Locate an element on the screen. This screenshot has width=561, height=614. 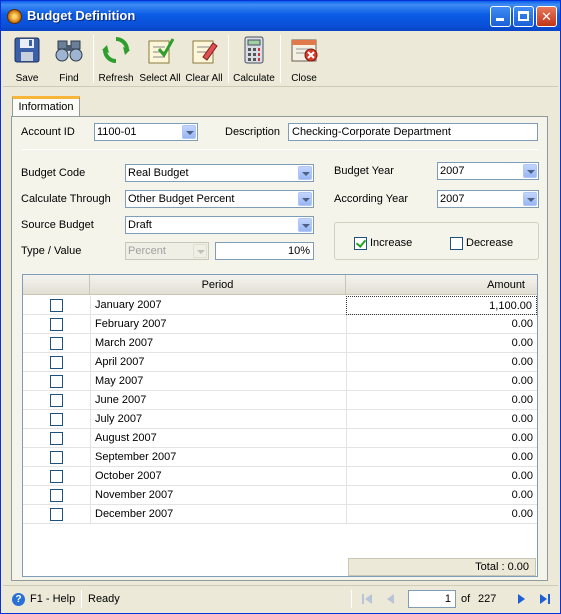
close-icon: ✕ is located at coordinates (546, 16).